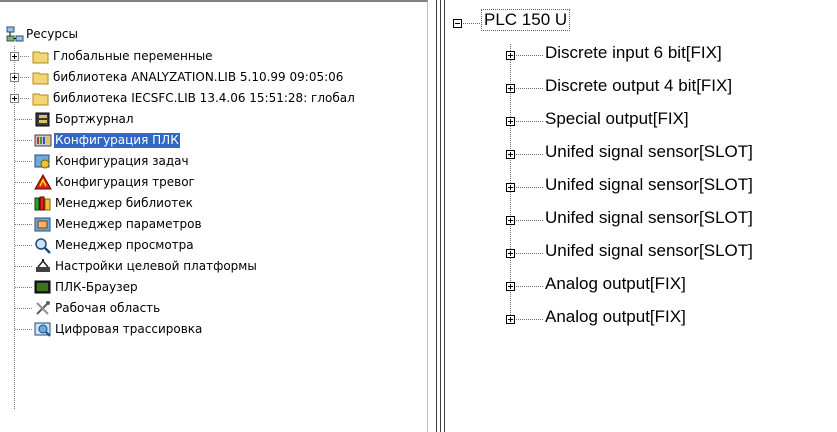 Image resolution: width=837 pixels, height=432 pixels. What do you see at coordinates (43, 287) in the screenshot?
I see `plc-browser-icon` at bounding box center [43, 287].